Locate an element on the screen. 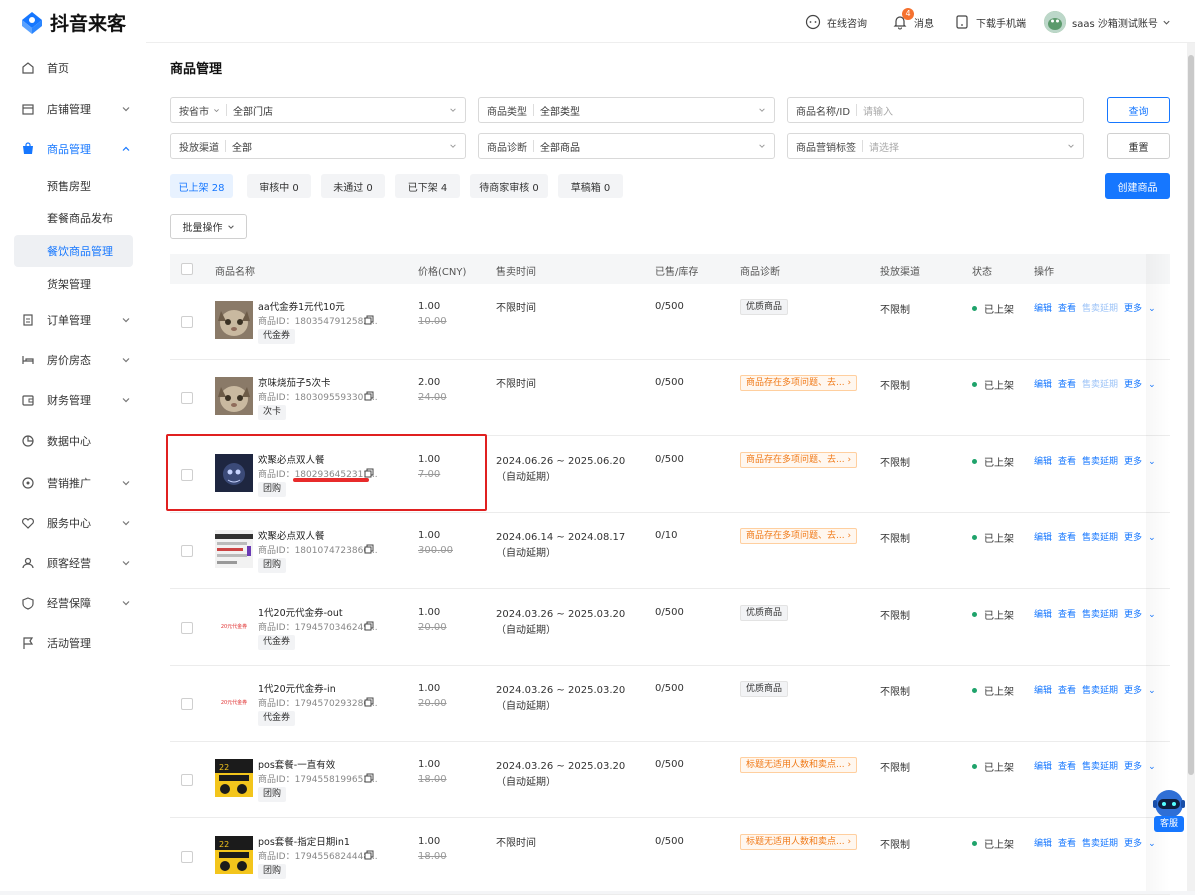  sidebar-item-guarantee: 经营保障 is located at coordinates (73, 603).